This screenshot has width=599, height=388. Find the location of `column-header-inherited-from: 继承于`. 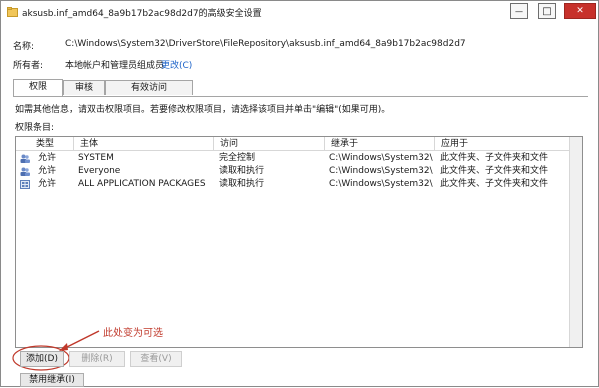

column-header-inherited-from: 继承于 is located at coordinates (380, 144).